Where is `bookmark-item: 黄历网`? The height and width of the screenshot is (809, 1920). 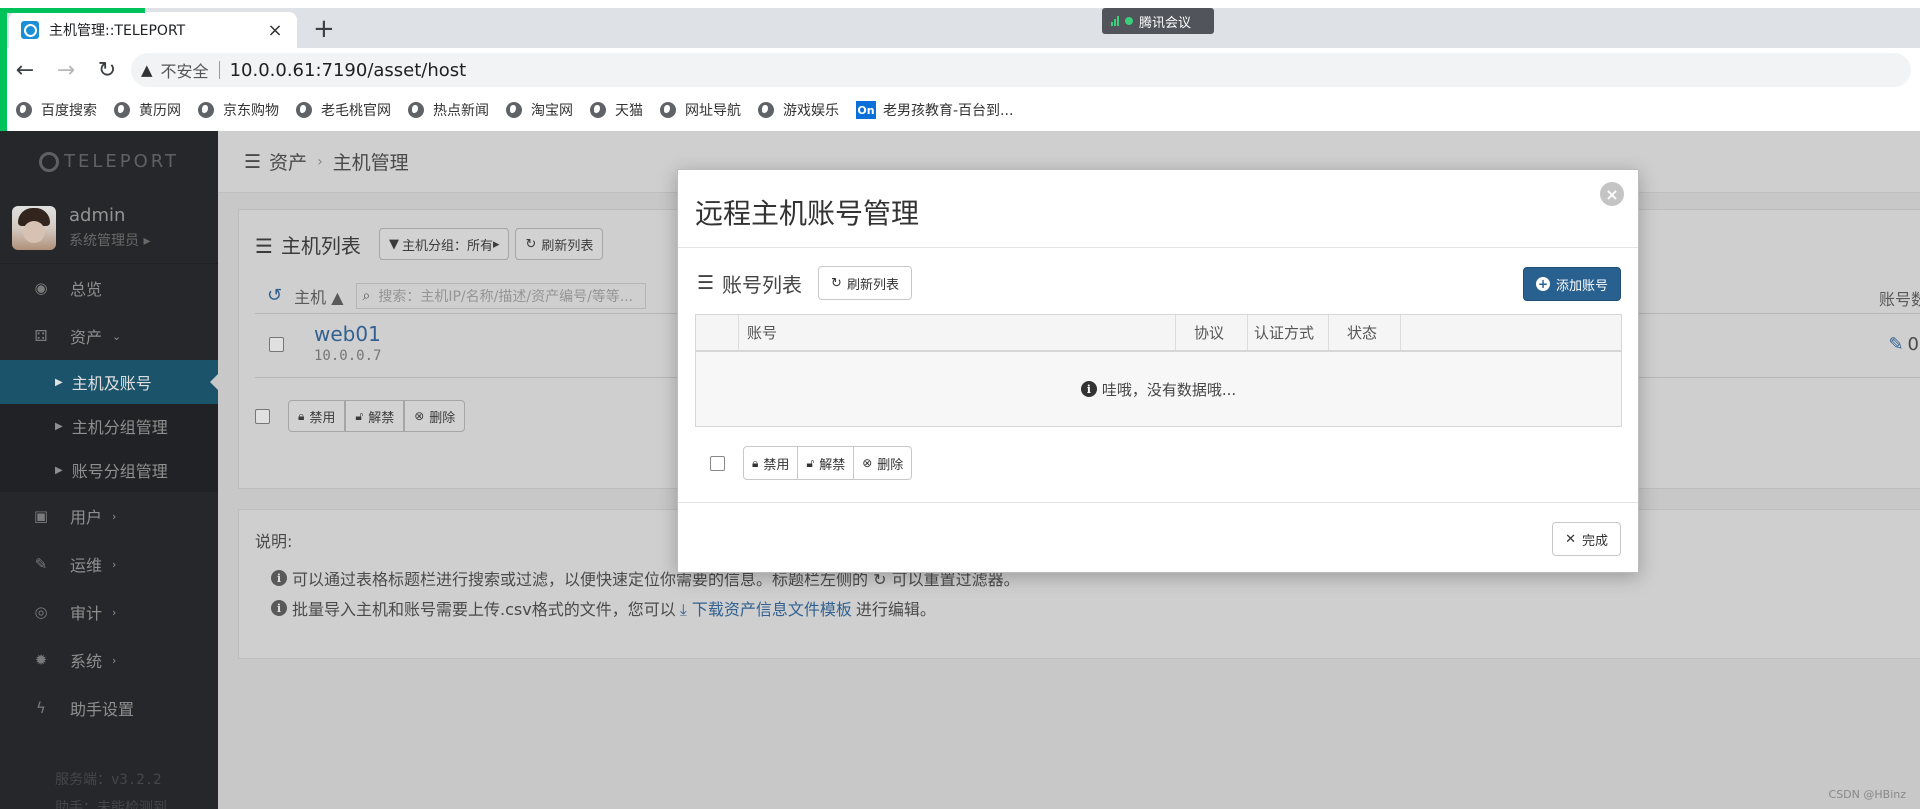 bookmark-item: 黄历网 is located at coordinates (147, 110).